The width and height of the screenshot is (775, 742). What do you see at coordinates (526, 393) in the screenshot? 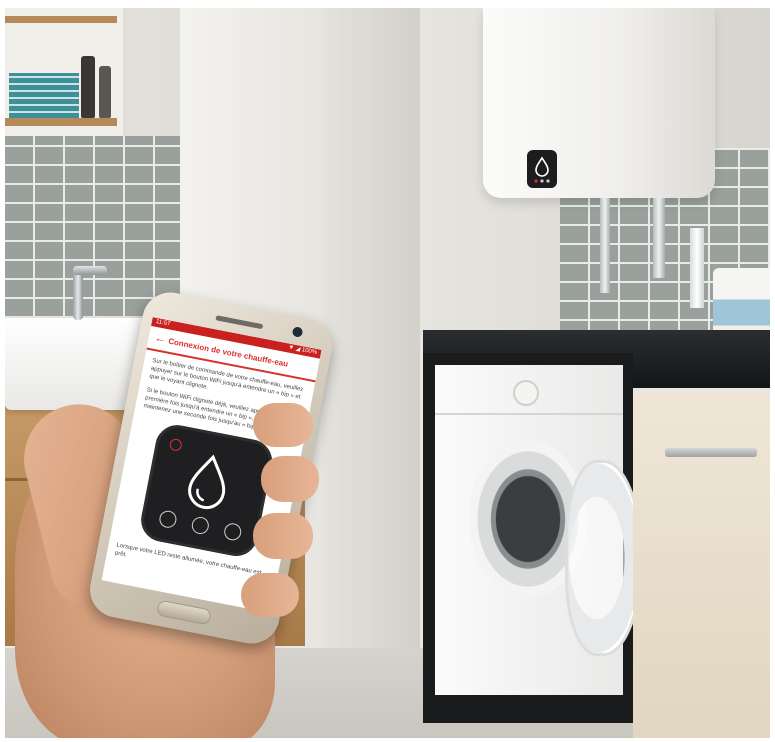
I see `washer-dial` at bounding box center [526, 393].